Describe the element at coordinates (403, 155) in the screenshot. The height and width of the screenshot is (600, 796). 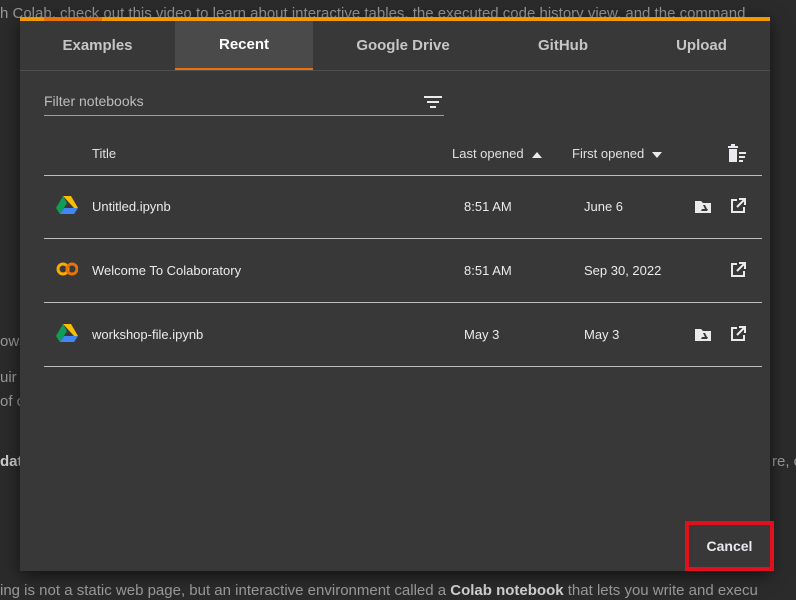
I see `table-header: Title Last opened First opened` at that location.